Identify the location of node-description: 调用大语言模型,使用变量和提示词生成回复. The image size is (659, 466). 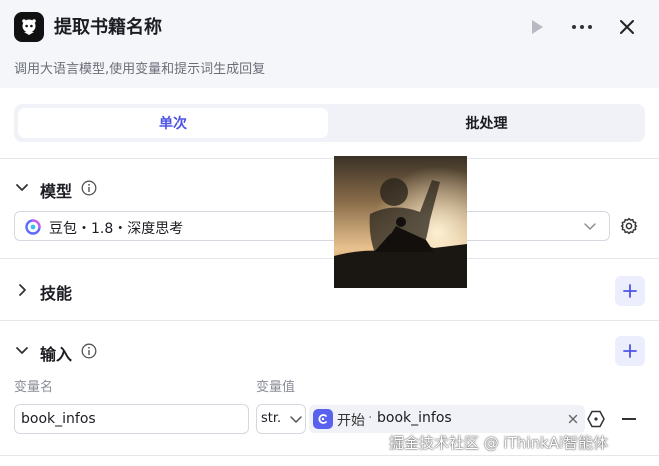
(140, 69).